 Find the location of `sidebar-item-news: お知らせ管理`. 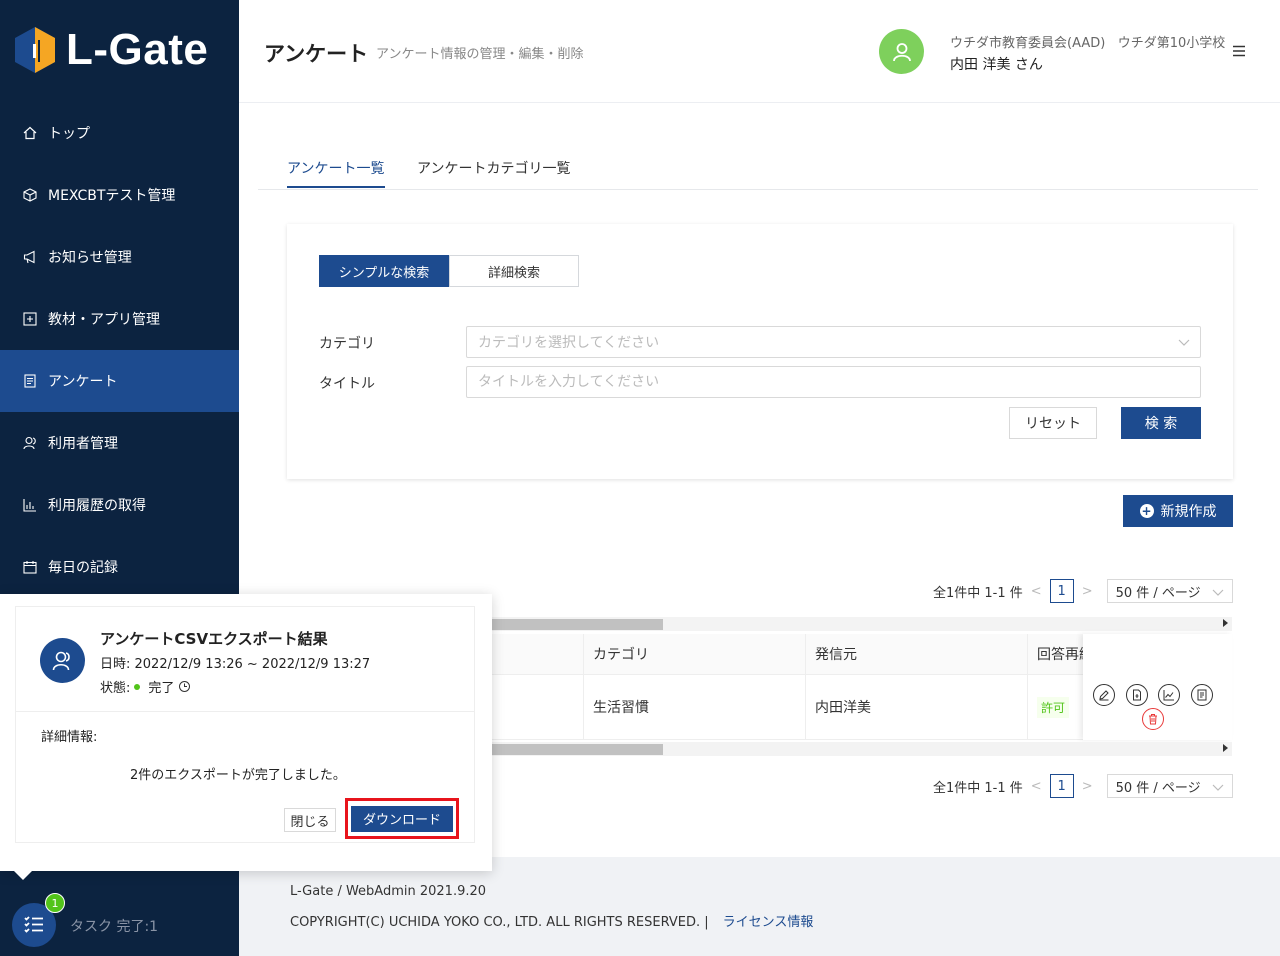

sidebar-item-news: お知らせ管理 is located at coordinates (119, 257).